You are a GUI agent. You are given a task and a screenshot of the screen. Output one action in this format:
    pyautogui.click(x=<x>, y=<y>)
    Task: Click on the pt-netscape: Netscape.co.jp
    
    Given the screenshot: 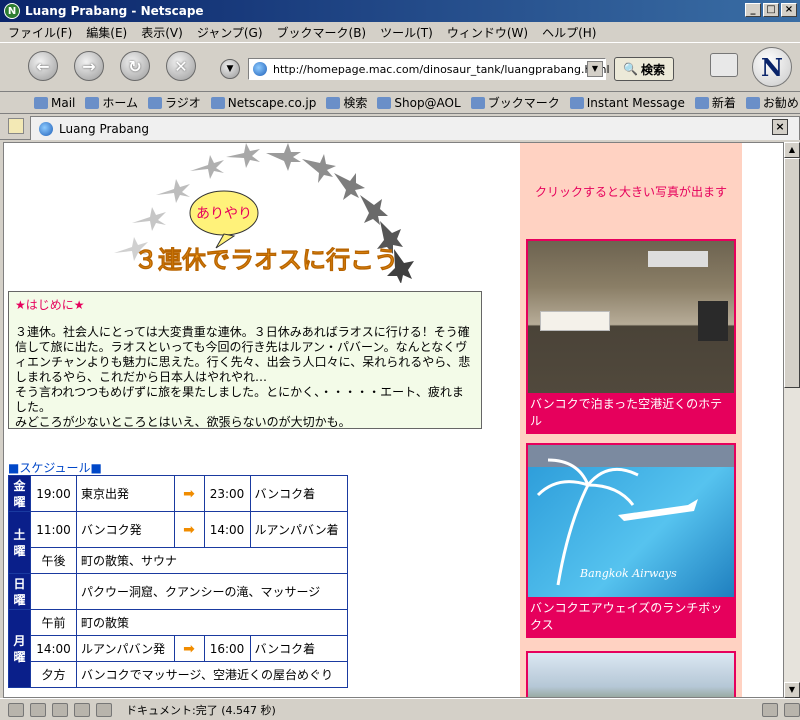 What is the action you would take?
    pyautogui.click(x=263, y=103)
    